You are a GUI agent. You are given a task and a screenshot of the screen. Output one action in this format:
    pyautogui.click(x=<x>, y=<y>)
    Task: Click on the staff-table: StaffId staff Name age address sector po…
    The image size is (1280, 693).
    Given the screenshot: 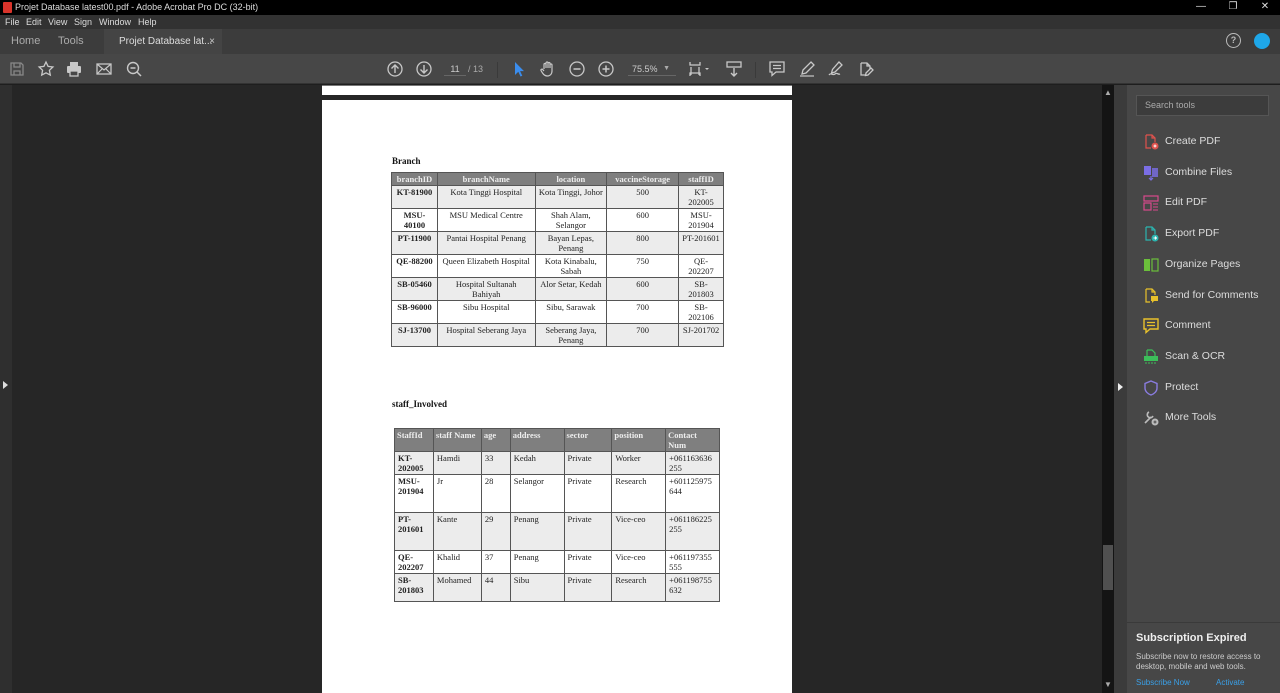 What is the action you would take?
    pyautogui.click(x=557, y=515)
    